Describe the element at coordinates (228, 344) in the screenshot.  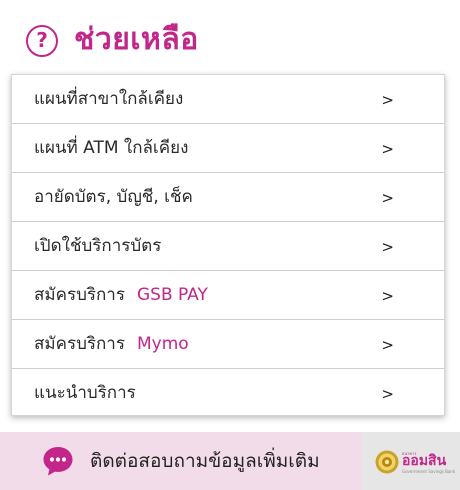
I see `menu-item-register-mymo: สมัครบริการ Mymo >` at that location.